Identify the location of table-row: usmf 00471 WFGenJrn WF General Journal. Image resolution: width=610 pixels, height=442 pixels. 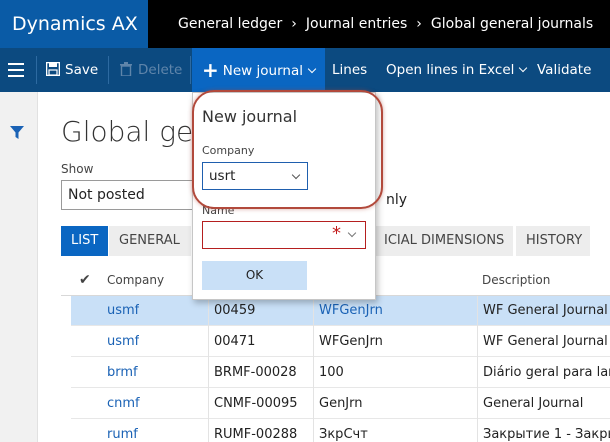
(340, 342).